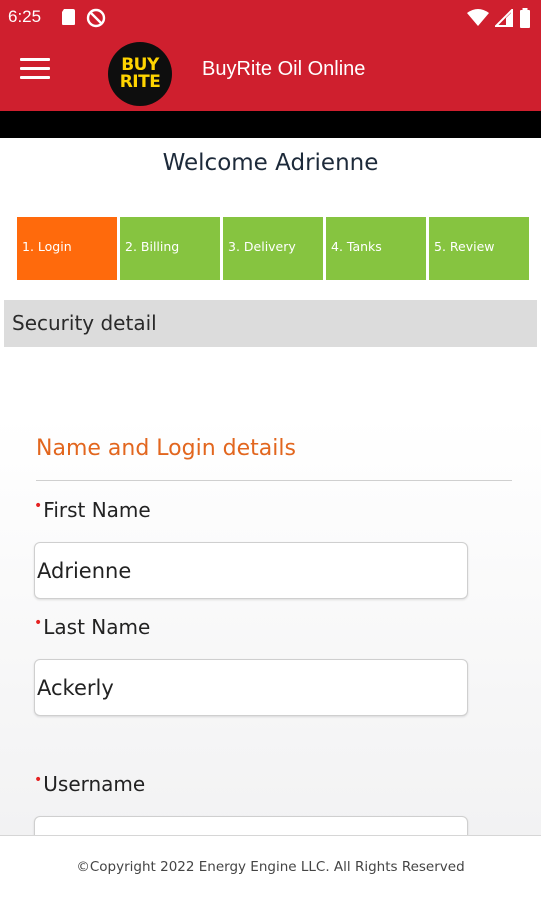 The image size is (541, 900). What do you see at coordinates (270, 17) in the screenshot?
I see `status-bar: 6:25` at bounding box center [270, 17].